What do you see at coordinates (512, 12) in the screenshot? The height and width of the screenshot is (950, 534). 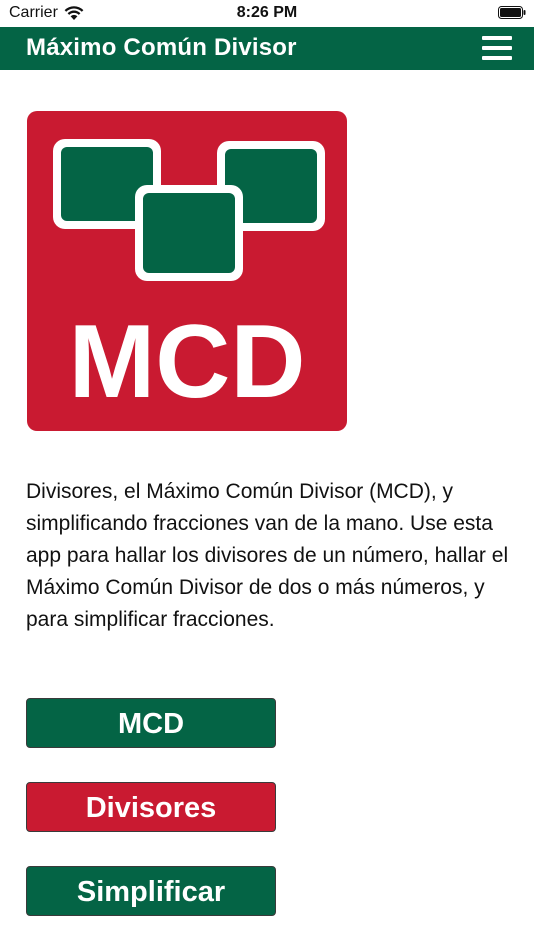 I see `battery-icon` at bounding box center [512, 12].